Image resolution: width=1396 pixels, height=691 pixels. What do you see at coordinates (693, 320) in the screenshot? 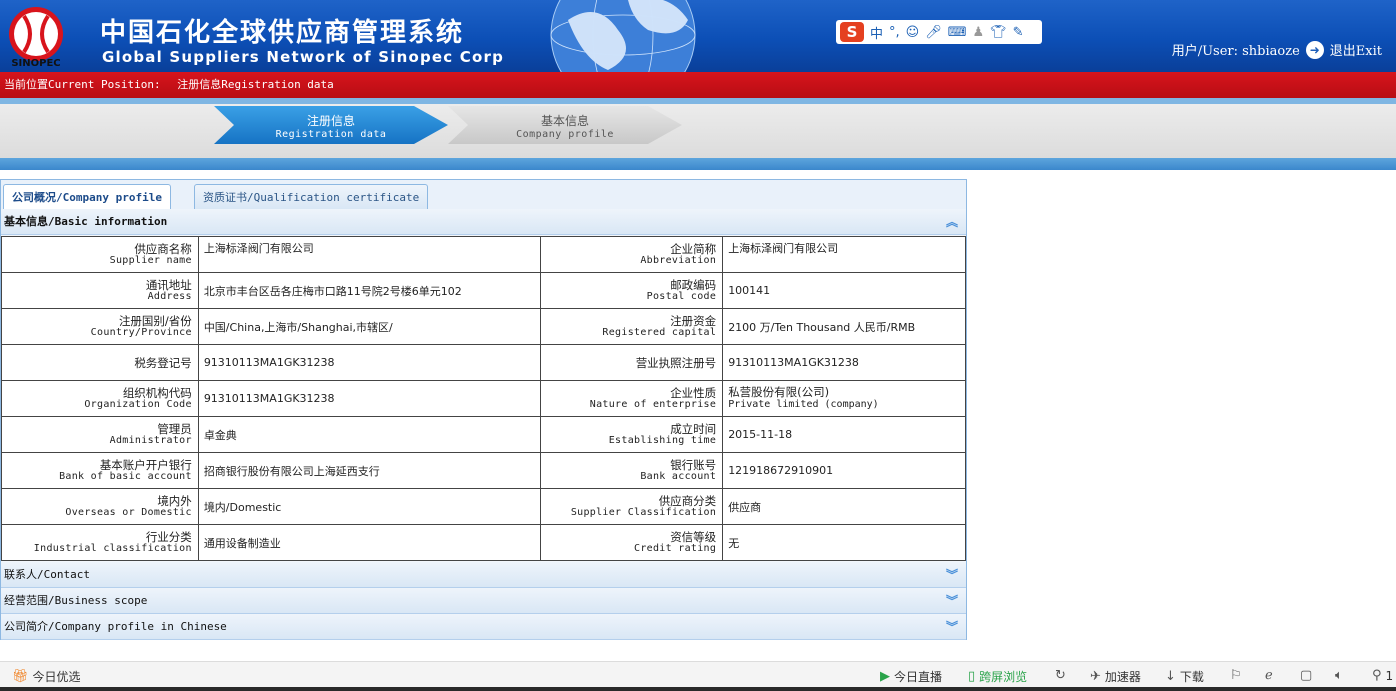
I see `field-label-cn: 注册资金` at bounding box center [693, 320].